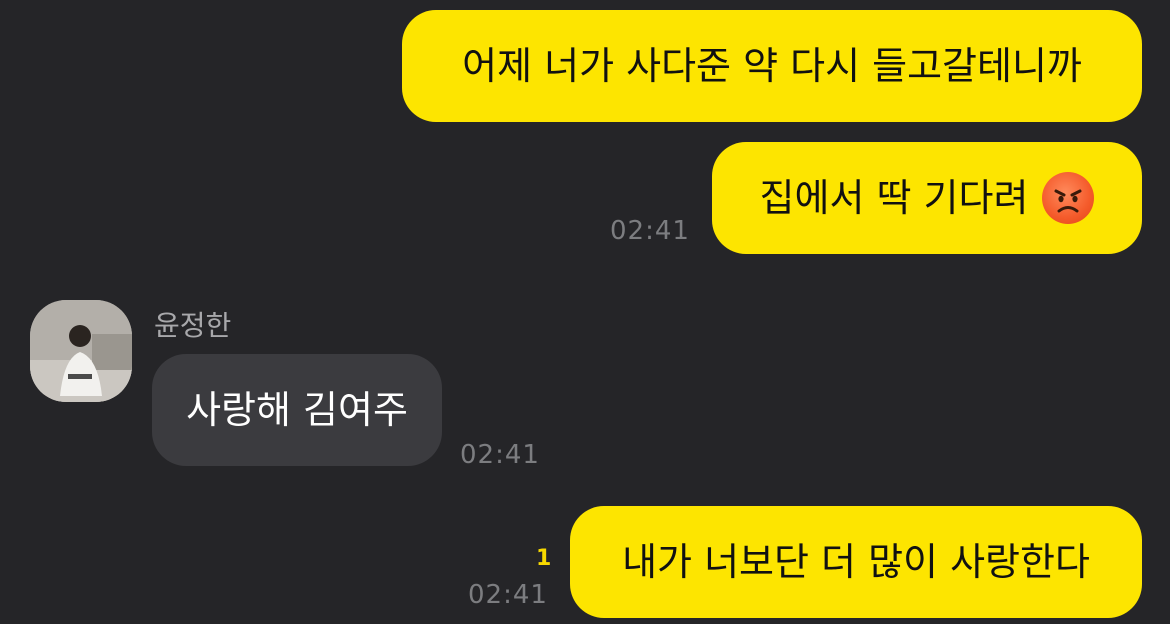  I want to click on my-message-bubble: 집에서 딱 기다려, so click(927, 198).